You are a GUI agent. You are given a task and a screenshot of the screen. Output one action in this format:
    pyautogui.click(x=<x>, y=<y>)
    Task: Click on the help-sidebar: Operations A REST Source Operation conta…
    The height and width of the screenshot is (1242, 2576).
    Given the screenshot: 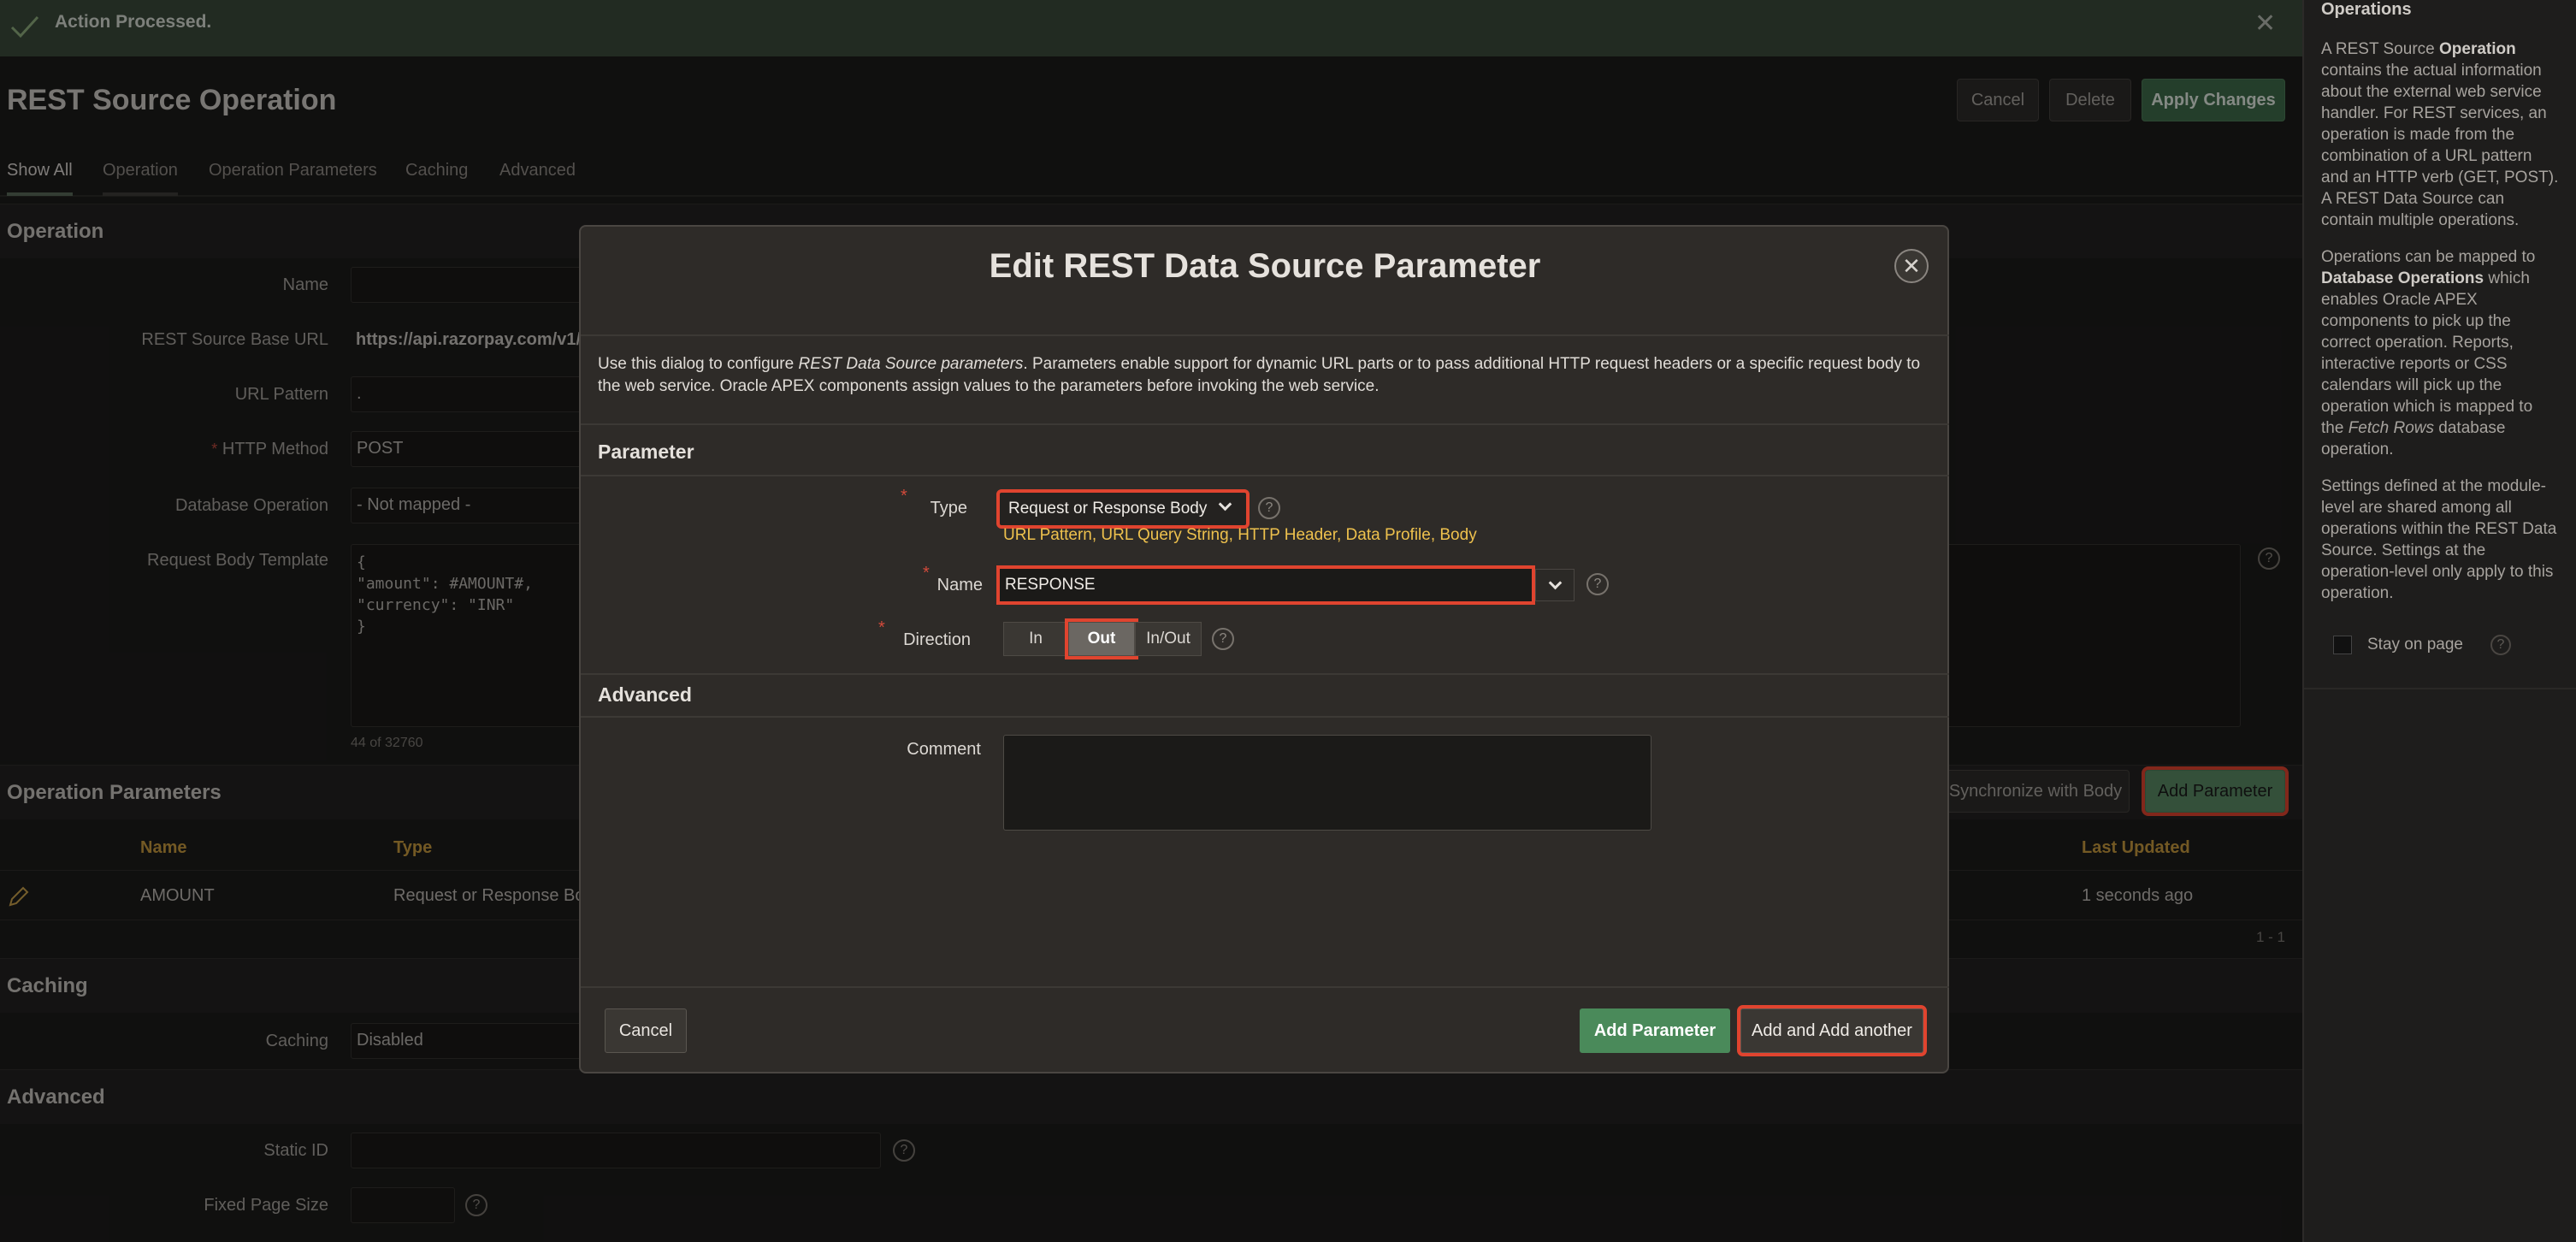 What is the action you would take?
    pyautogui.click(x=2439, y=621)
    